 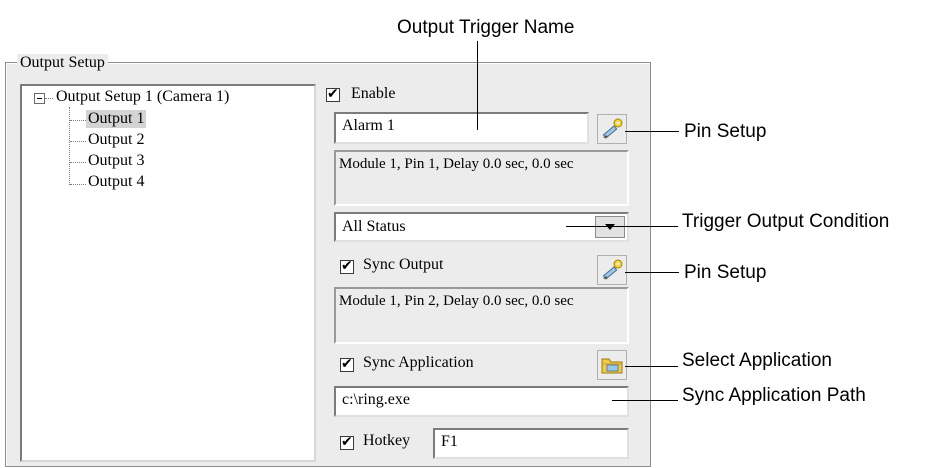 I want to click on sync-application-label: Sync Application, so click(x=418, y=362).